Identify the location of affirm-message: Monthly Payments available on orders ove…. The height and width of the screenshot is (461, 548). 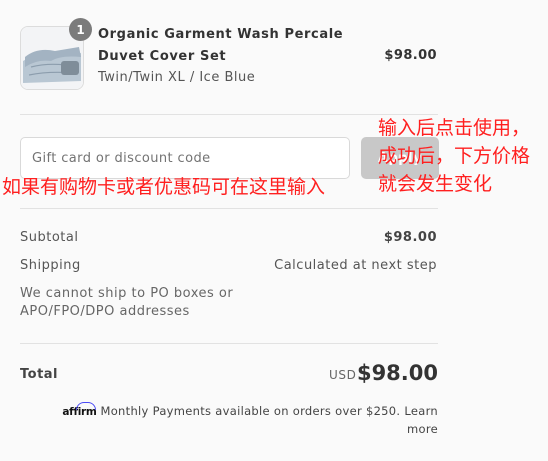
(250, 411).